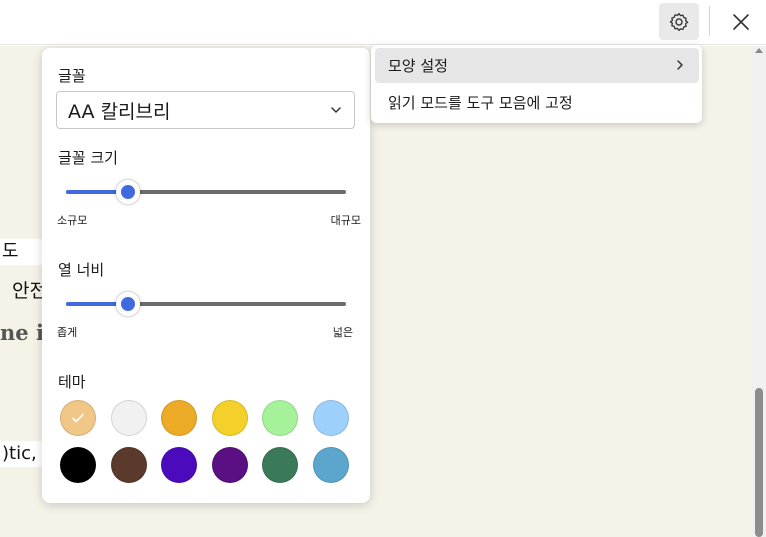  What do you see at coordinates (205, 110) in the screenshot?
I see `font-dropdown: AA 칼리브리` at bounding box center [205, 110].